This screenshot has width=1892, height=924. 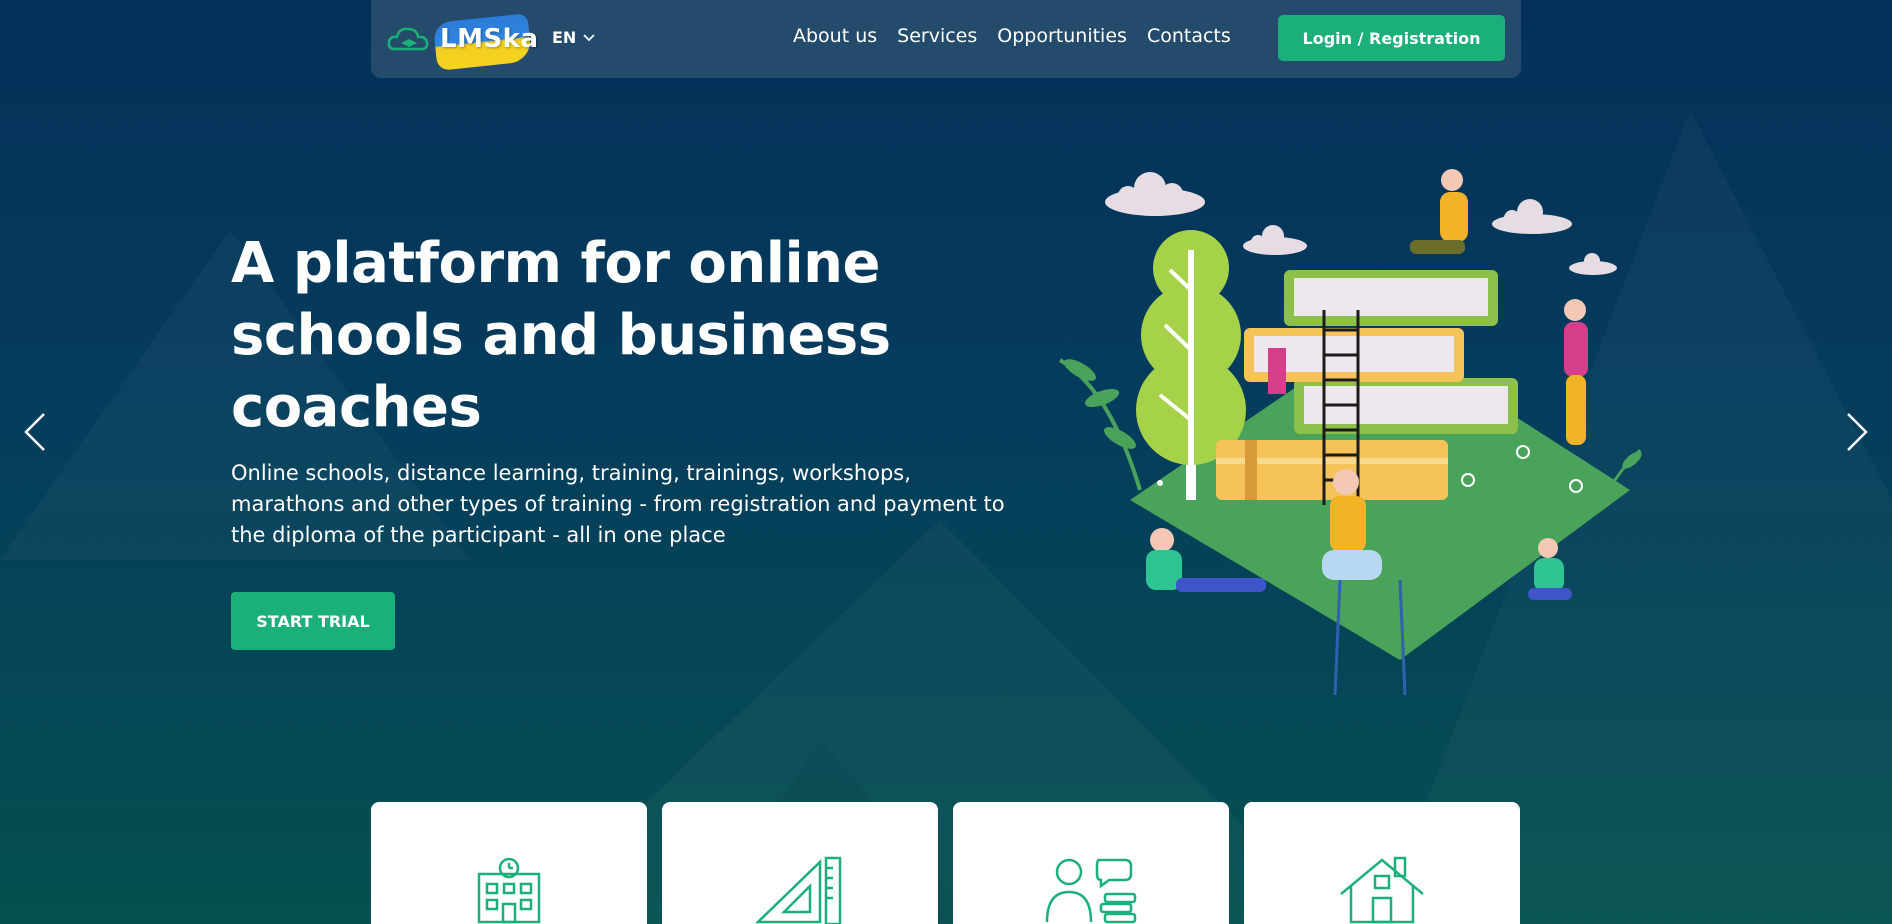 I want to click on logo: LMSka, so click(x=462, y=42).